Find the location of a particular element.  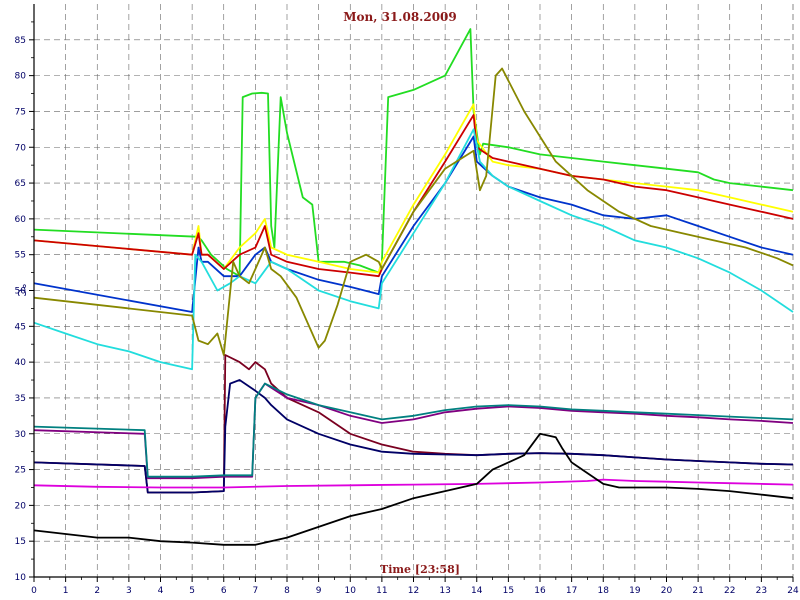

x-tick-label-4: 4 is located at coordinates (161, 591).